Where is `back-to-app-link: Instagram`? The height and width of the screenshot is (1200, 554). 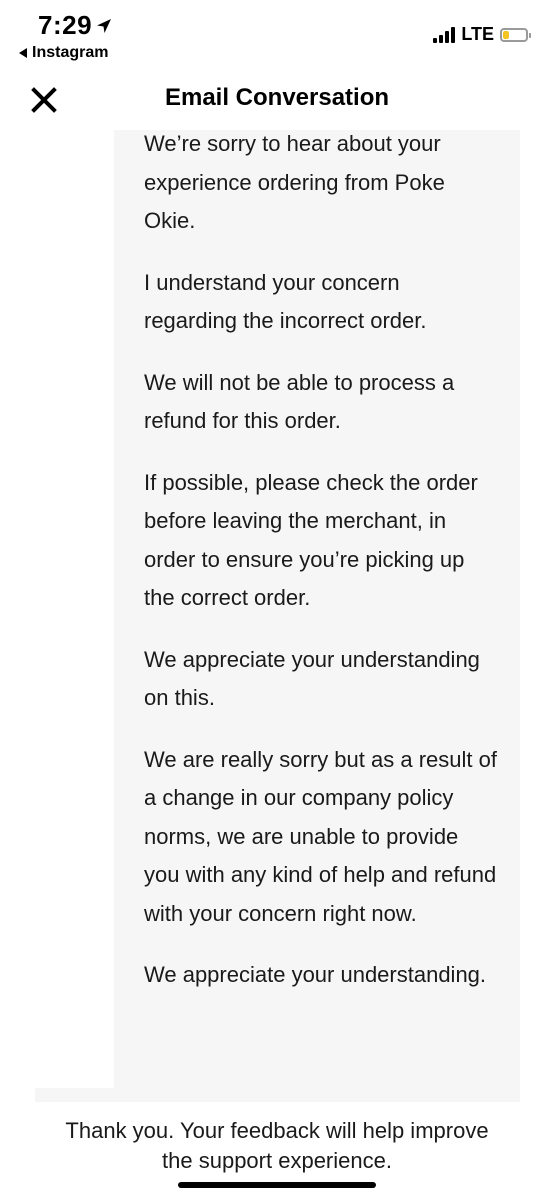
back-to-app-link: Instagram is located at coordinates (63, 53).